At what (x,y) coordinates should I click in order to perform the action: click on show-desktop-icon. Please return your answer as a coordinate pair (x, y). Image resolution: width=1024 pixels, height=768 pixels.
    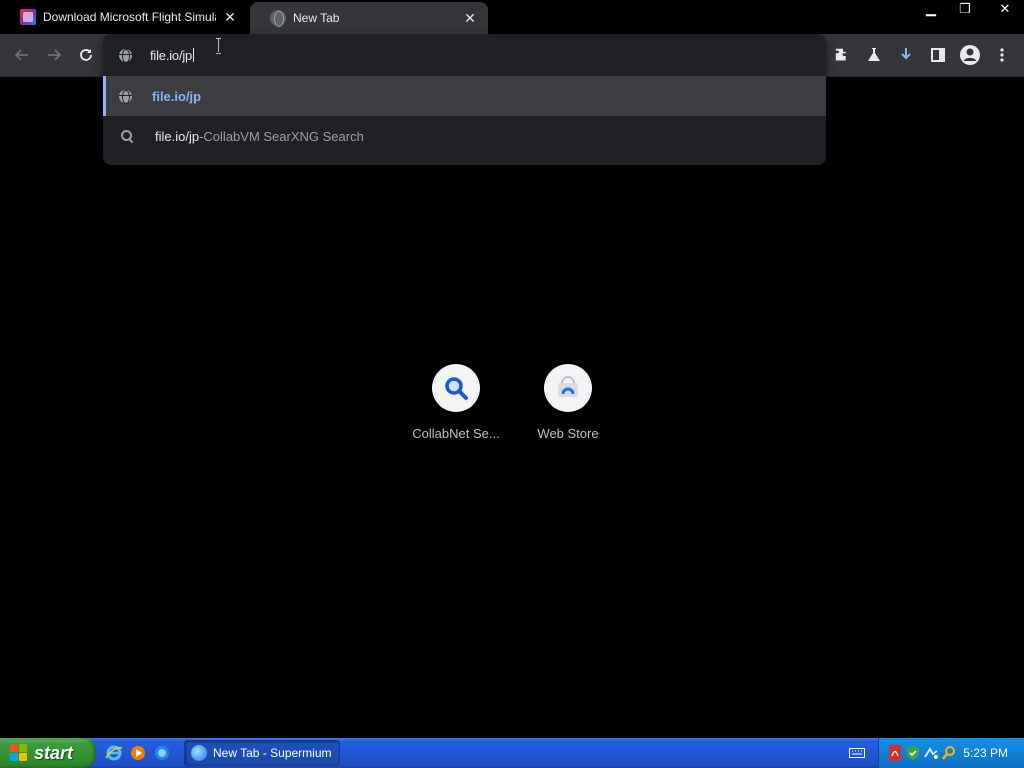
    Looking at the image, I should click on (162, 753).